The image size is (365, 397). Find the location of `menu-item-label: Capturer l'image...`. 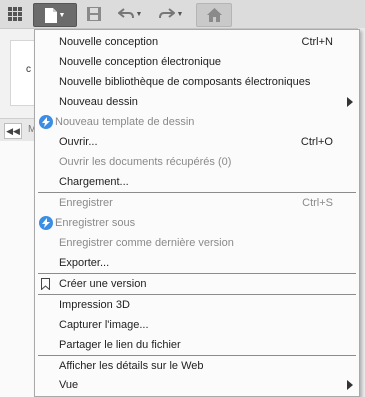

menu-item-label: Capturer l'image... is located at coordinates (104, 325).